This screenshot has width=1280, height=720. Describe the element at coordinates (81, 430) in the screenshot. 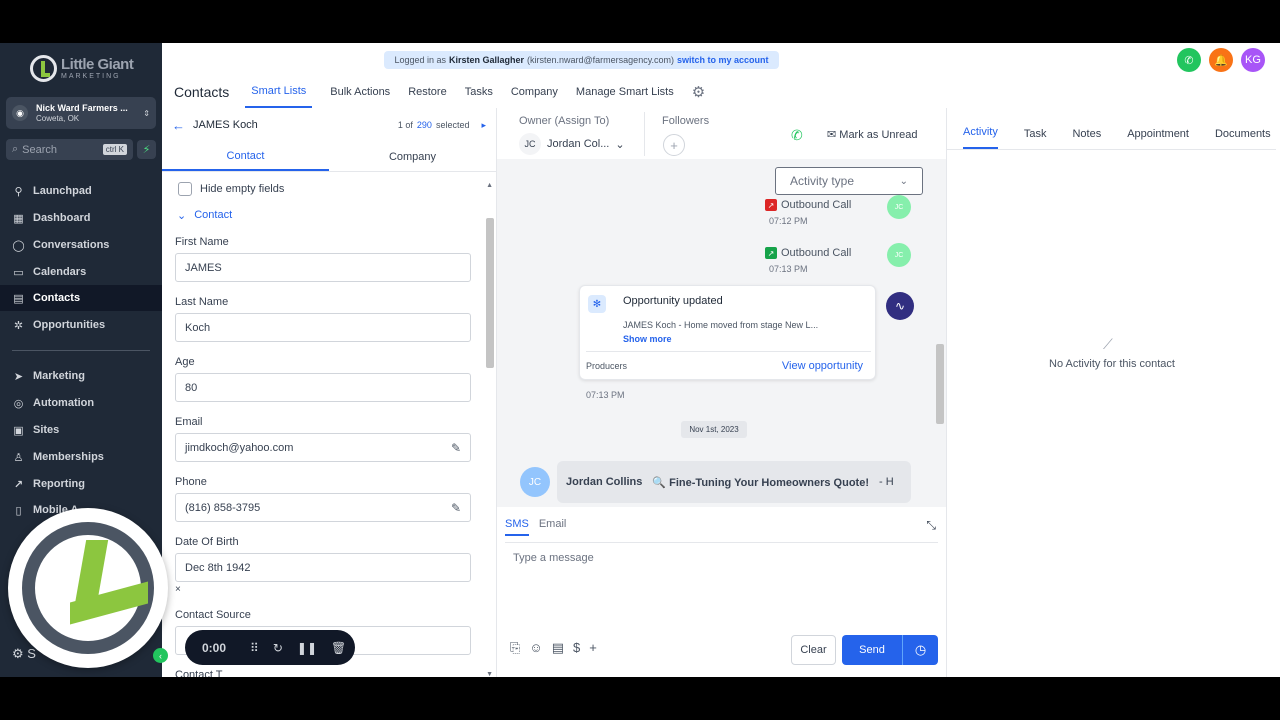

I see `sidebar-item-sites: ▣ Sites` at that location.